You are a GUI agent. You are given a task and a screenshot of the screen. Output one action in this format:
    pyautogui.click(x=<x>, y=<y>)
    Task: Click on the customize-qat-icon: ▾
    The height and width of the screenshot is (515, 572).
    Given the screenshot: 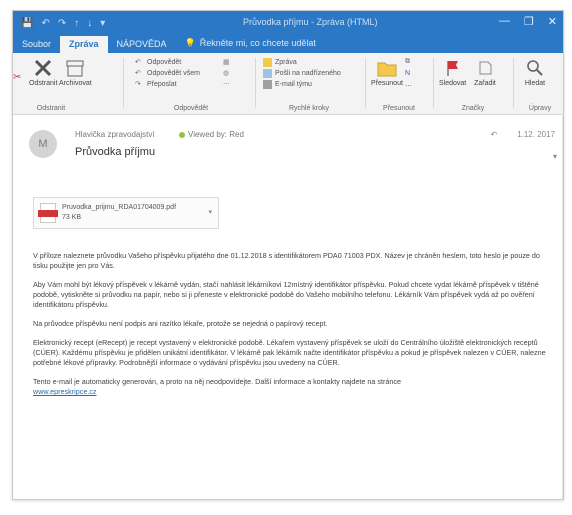 What is the action you would take?
    pyautogui.click(x=102, y=23)
    